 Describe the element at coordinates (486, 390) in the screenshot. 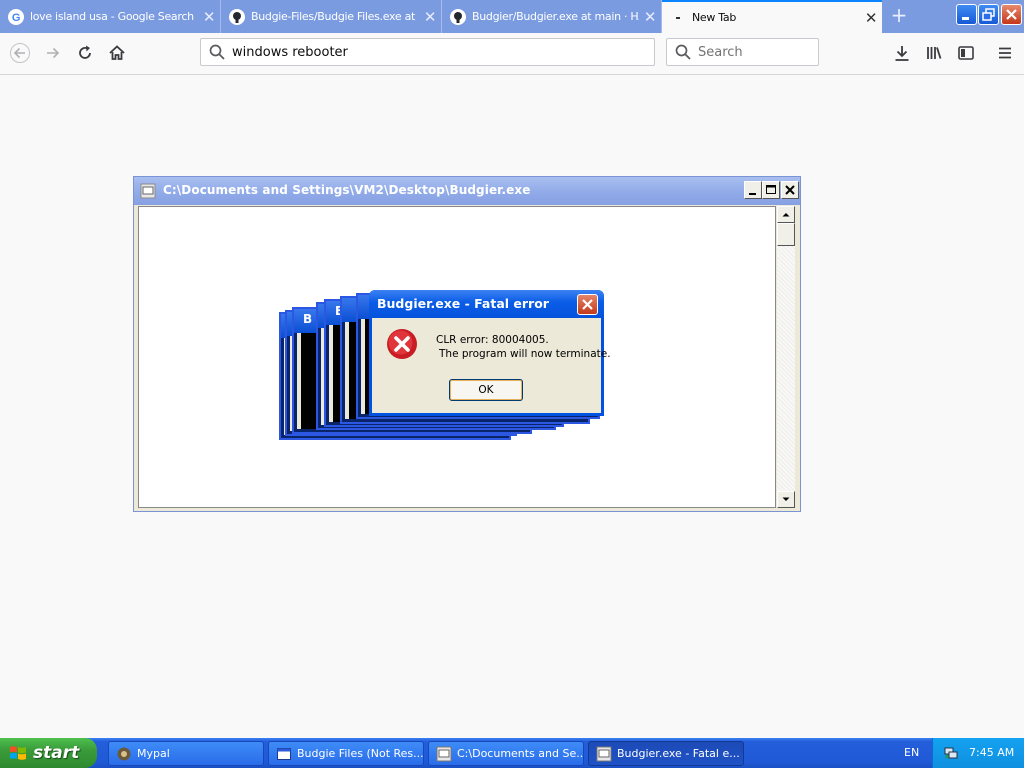

I see `ok-button: OK` at that location.